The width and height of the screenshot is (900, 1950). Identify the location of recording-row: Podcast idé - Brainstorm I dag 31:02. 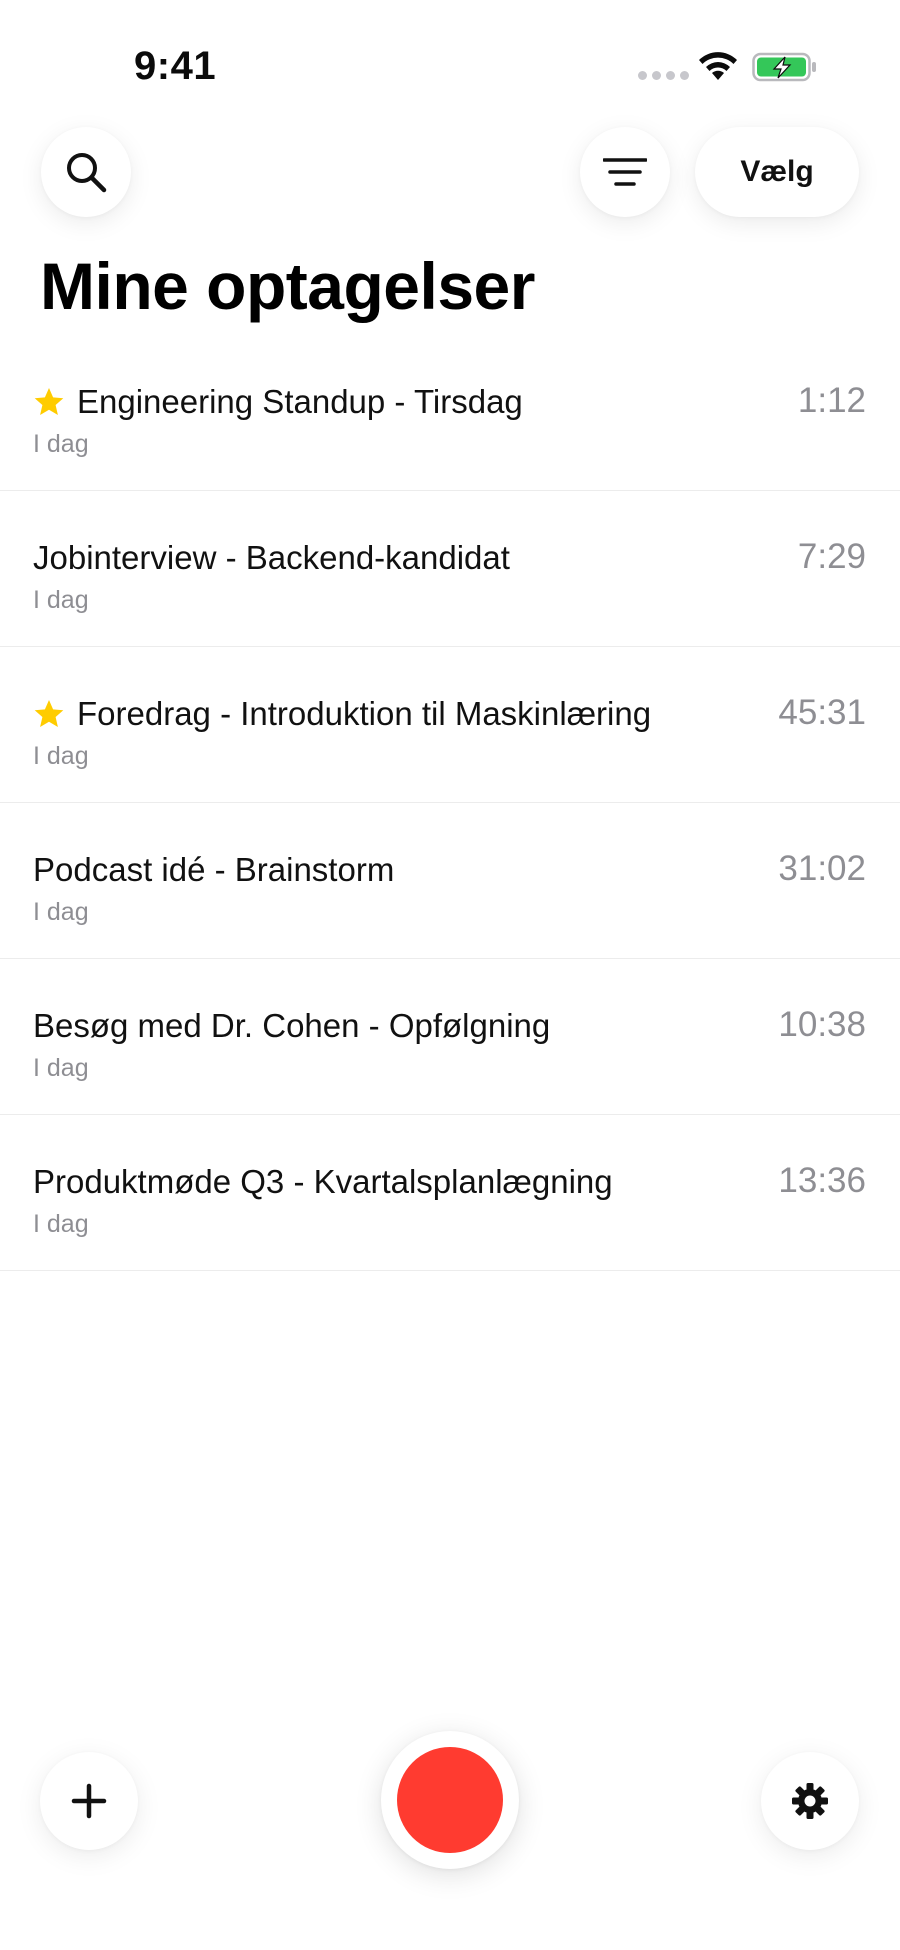
(450, 881).